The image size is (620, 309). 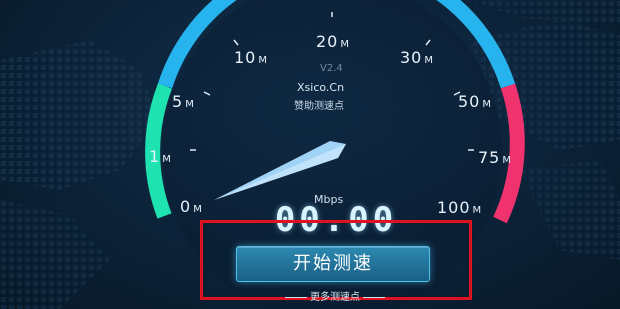 I want to click on start-test-button: 开始测速, so click(x=333, y=264).